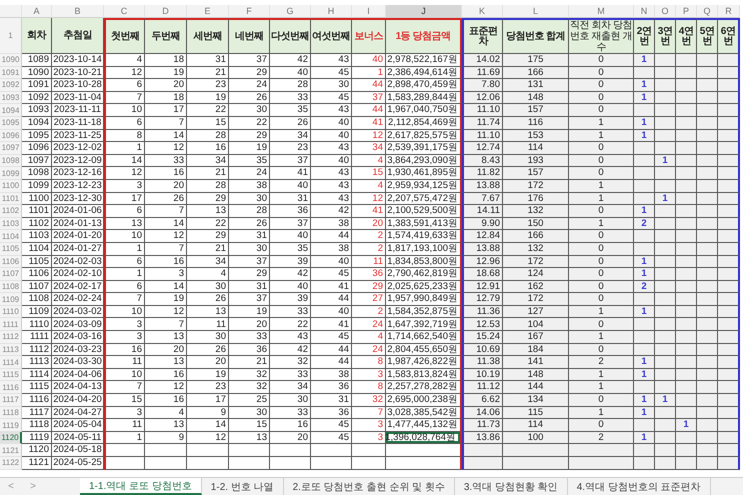 The height and width of the screenshot is (495, 743). What do you see at coordinates (11, 123) in the screenshot?
I see `row-number: 1095` at bounding box center [11, 123].